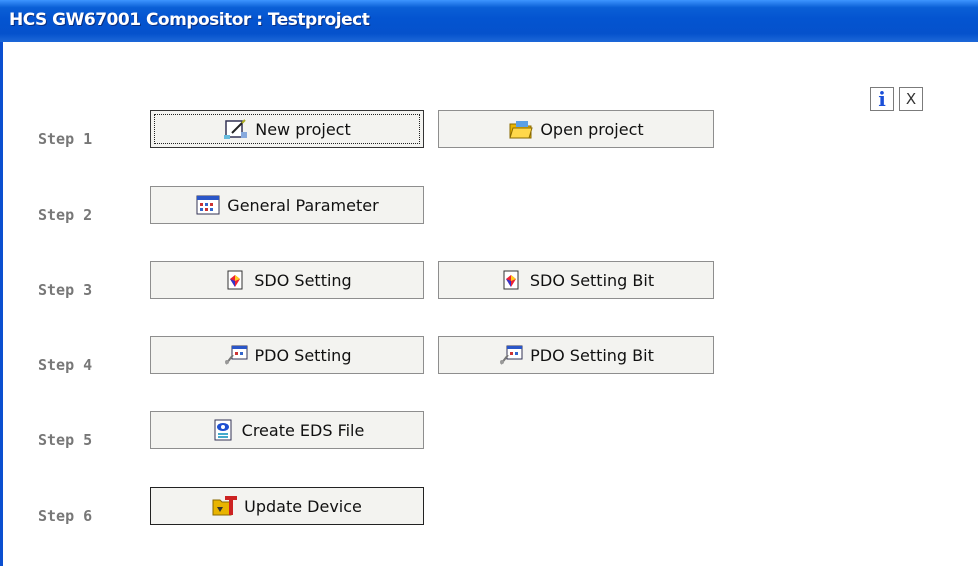 This screenshot has width=978, height=566. I want to click on info-button: i, so click(882, 99).